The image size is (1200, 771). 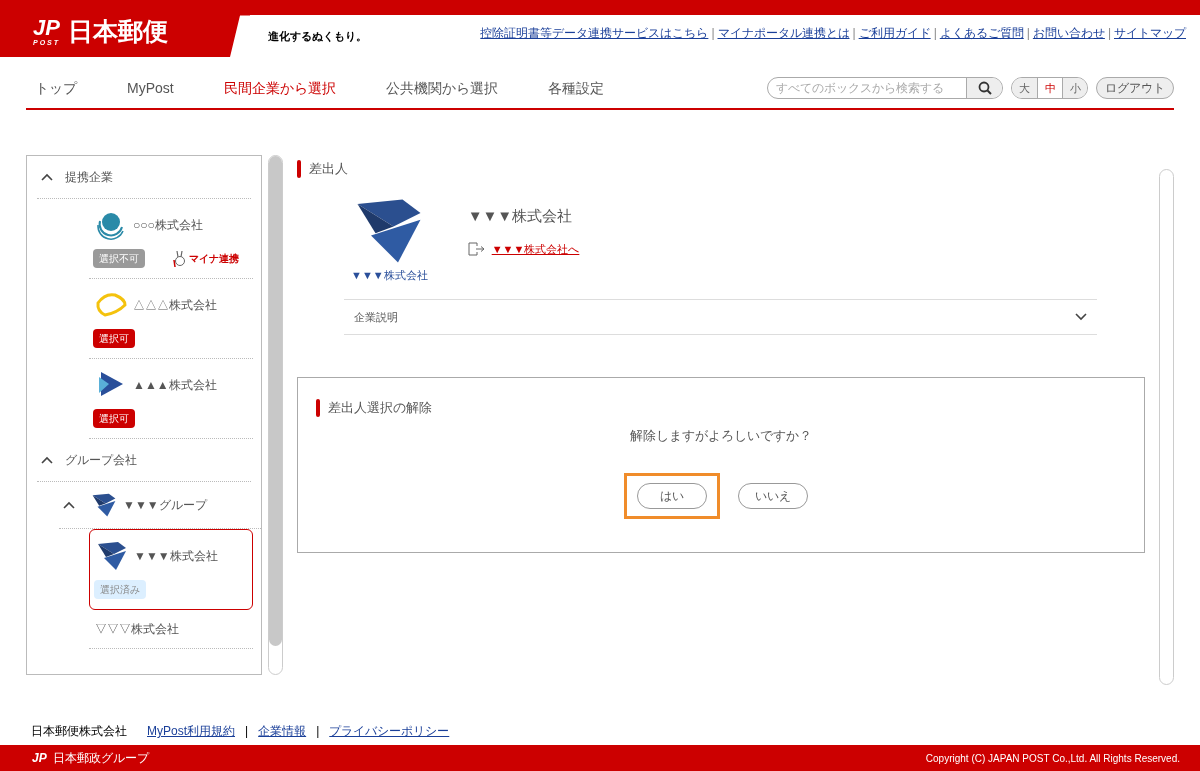 What do you see at coordinates (175, 385) in the screenshot?
I see `company-name: ▲▲▲株式会社` at bounding box center [175, 385].